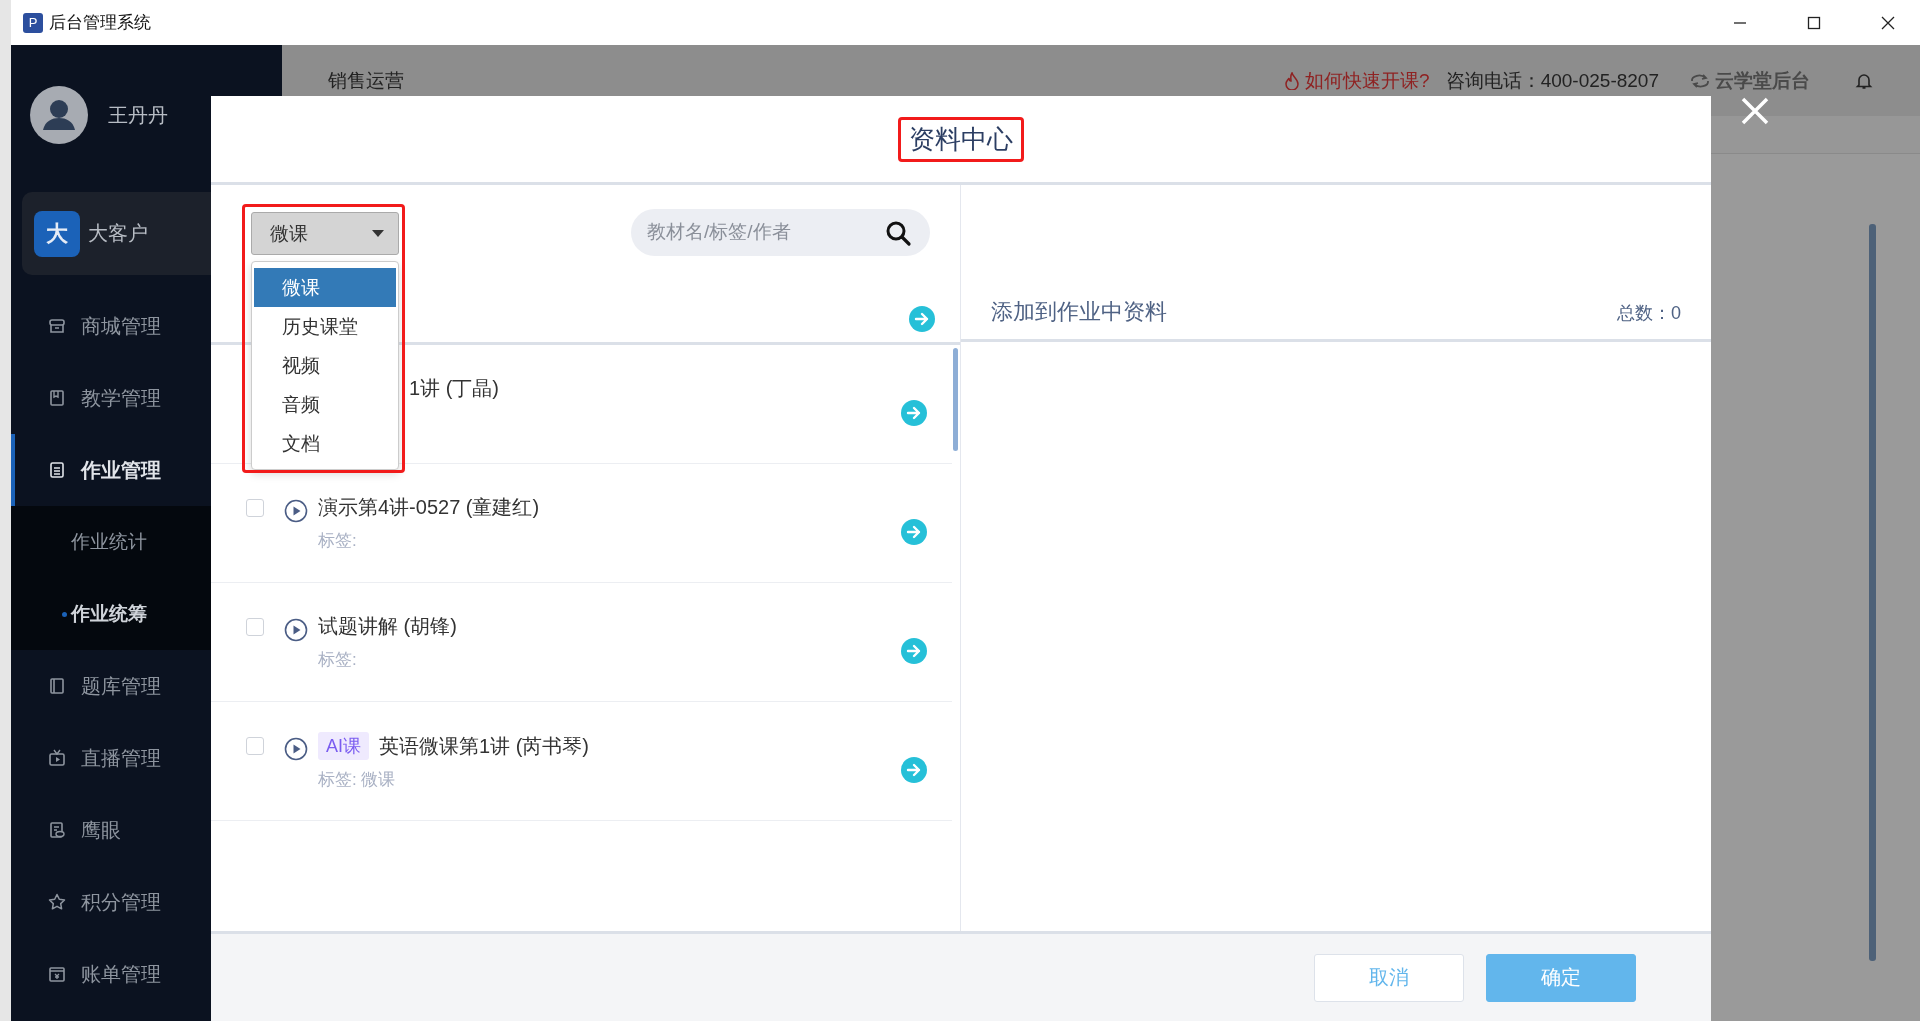 The image size is (1920, 1021). I want to click on list-icon, so click(57, 470).